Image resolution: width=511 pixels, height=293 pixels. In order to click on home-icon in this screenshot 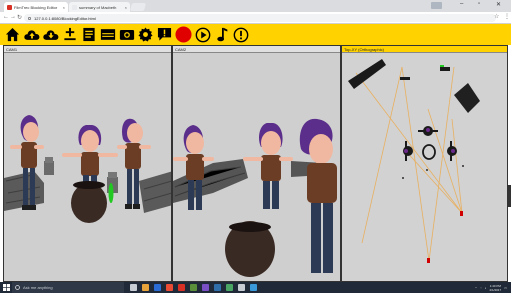, I will do `click(12, 34)`.